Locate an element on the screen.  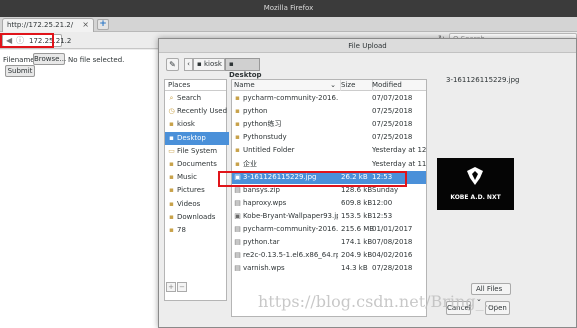
file-name-cell: ▤ haproxy.wps is located at coordinates (286, 203).